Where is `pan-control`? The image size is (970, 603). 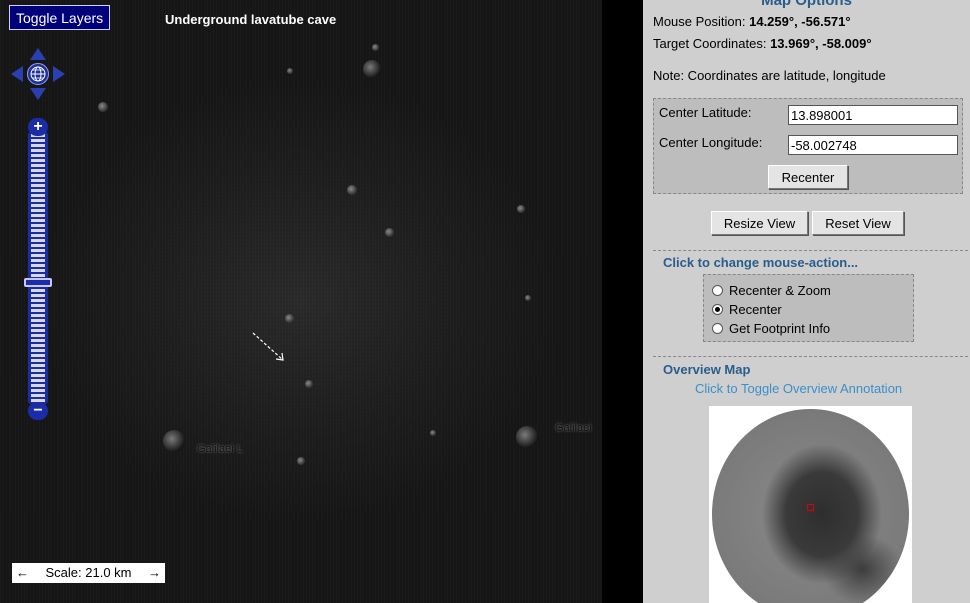 pan-control is located at coordinates (38, 74).